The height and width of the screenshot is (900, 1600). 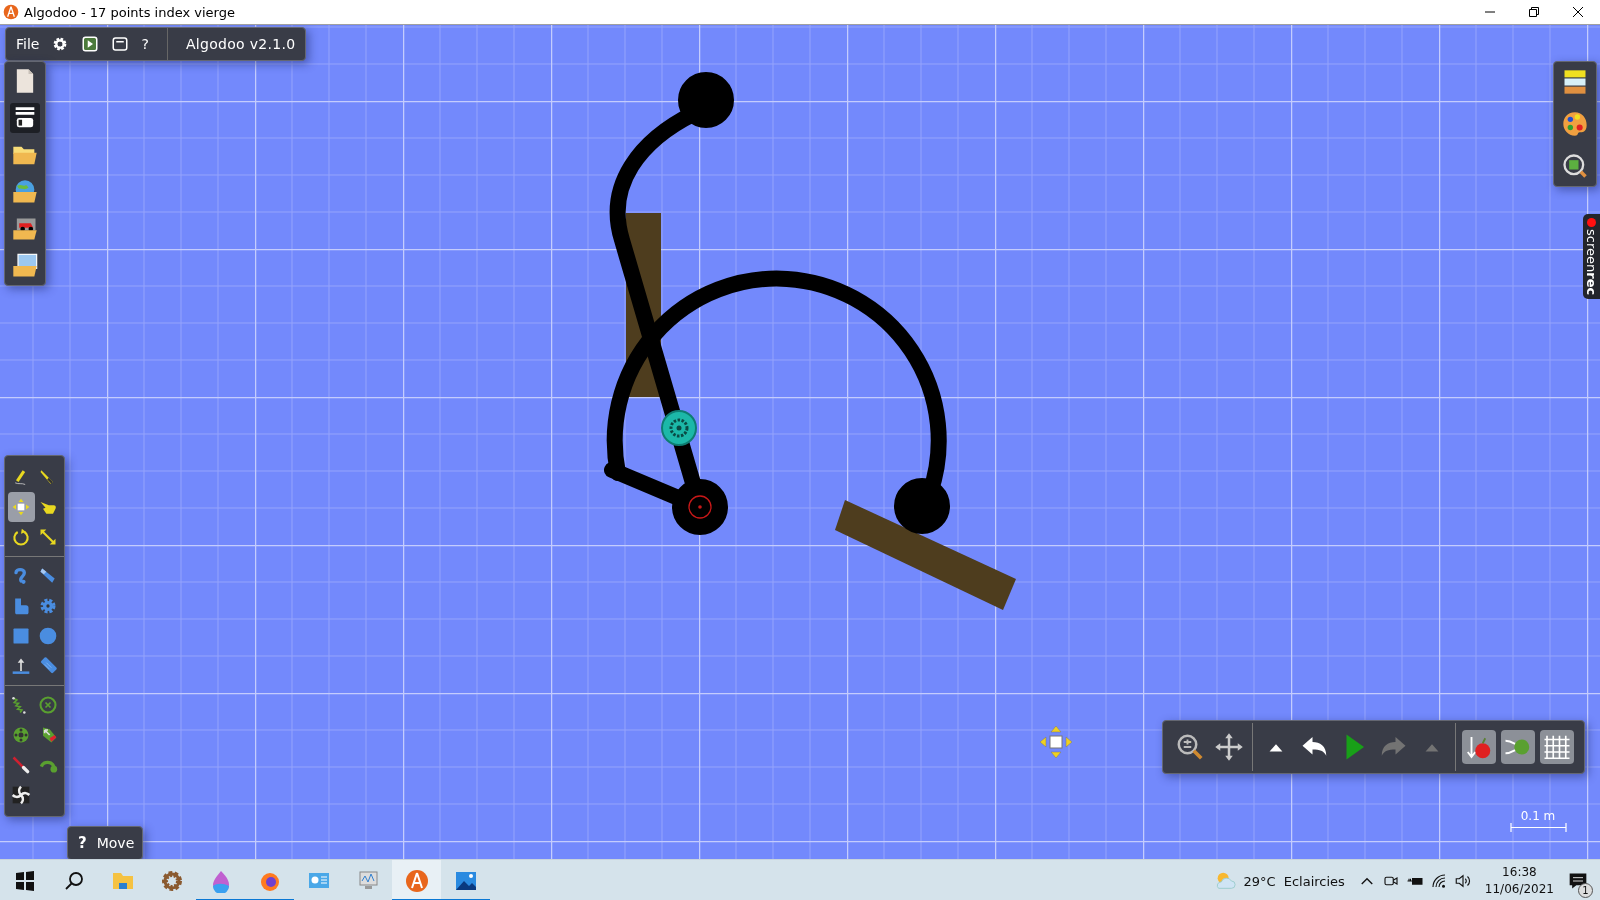 I want to click on grid-toggle, so click(x=1557, y=747).